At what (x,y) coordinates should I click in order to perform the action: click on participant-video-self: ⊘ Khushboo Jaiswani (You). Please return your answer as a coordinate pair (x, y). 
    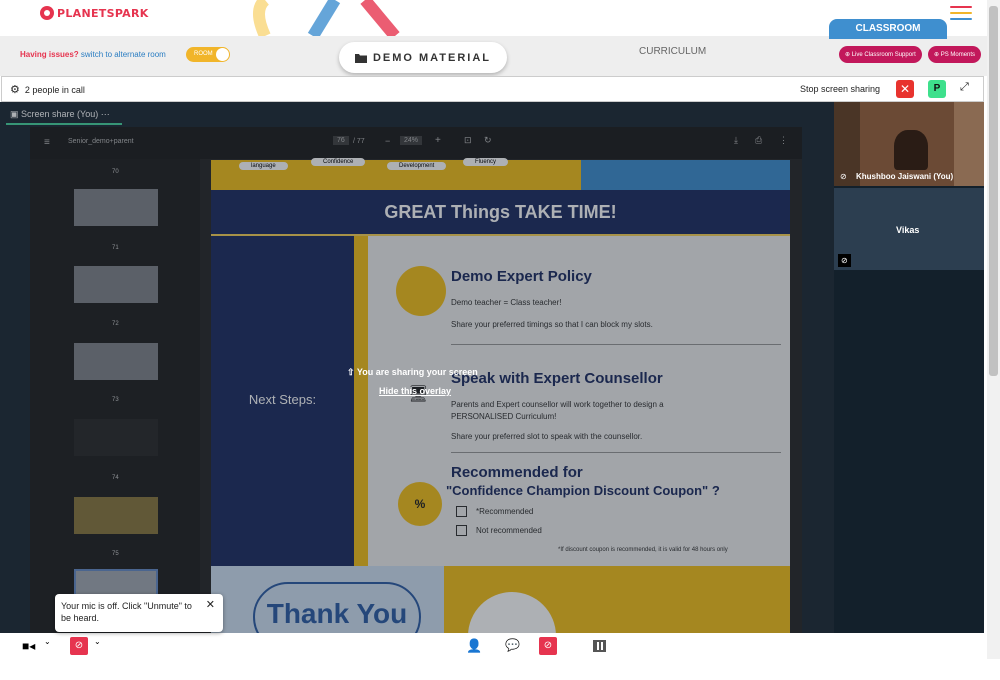
    Looking at the image, I should click on (909, 144).